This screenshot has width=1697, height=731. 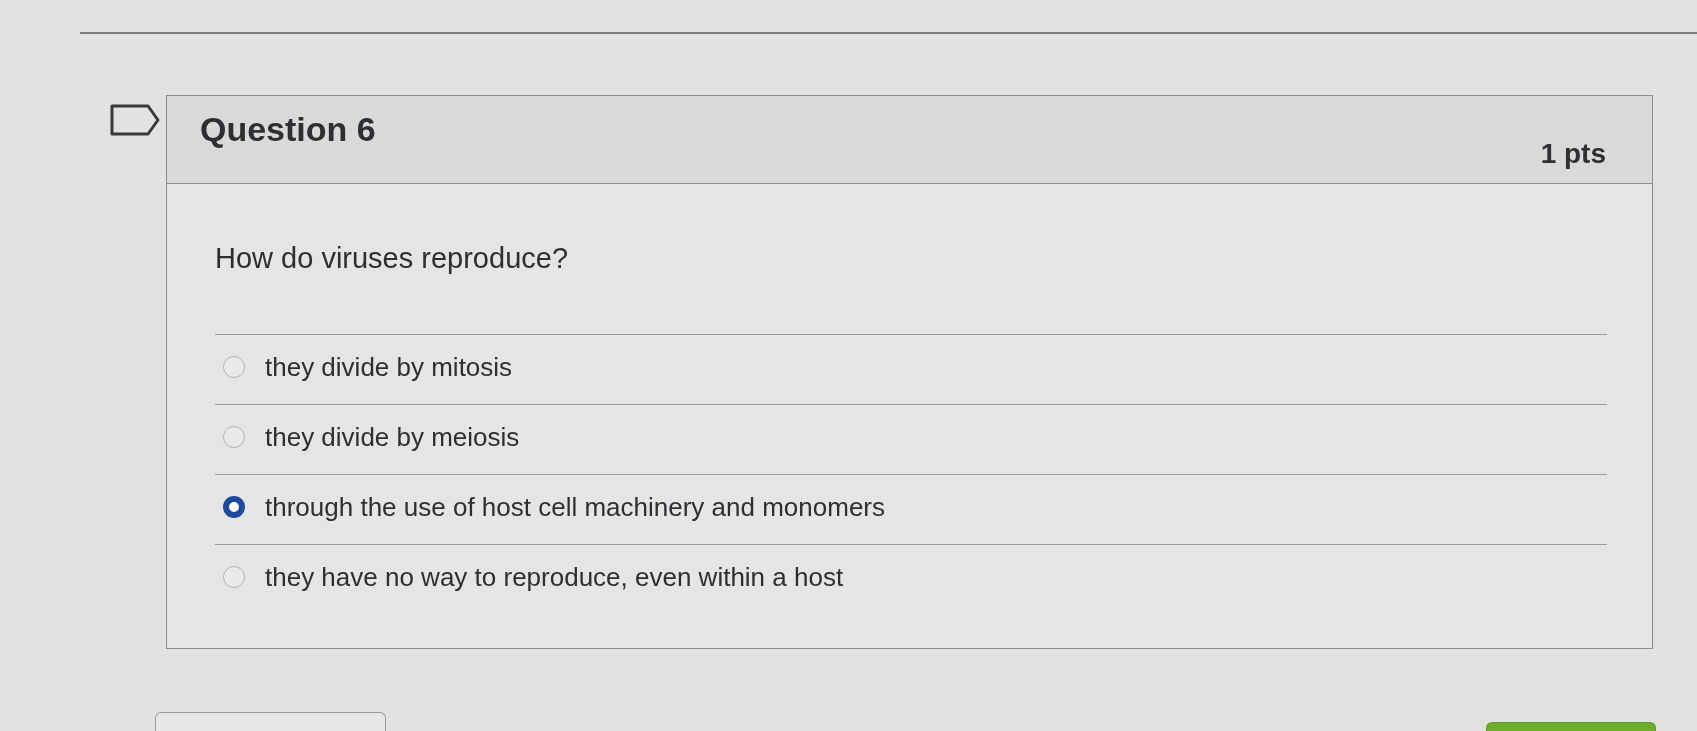 I want to click on points-label: 1 pts, so click(x=1573, y=154).